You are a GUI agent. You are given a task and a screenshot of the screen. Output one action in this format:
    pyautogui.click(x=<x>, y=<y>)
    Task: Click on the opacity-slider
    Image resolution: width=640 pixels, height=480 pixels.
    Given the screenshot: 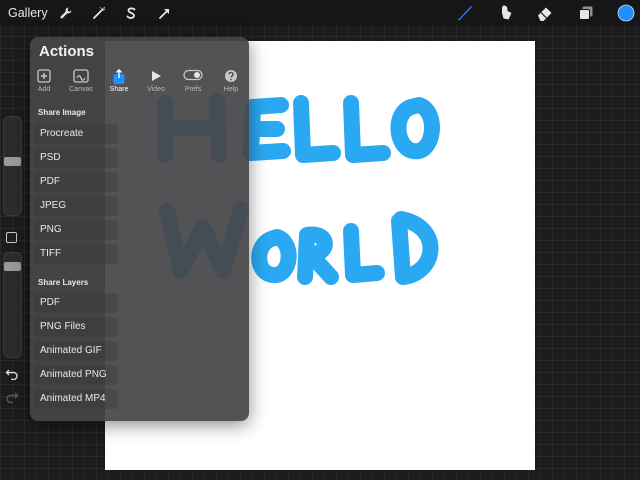 What is the action you would take?
    pyautogui.click(x=12, y=305)
    